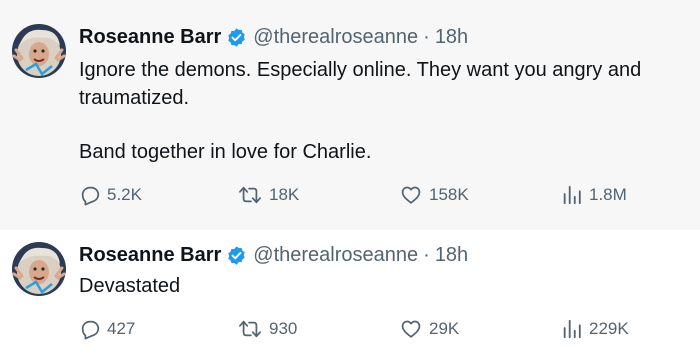 The height and width of the screenshot is (359, 700). Describe the element at coordinates (268, 195) in the screenshot. I see `retweet-button: 18K` at that location.